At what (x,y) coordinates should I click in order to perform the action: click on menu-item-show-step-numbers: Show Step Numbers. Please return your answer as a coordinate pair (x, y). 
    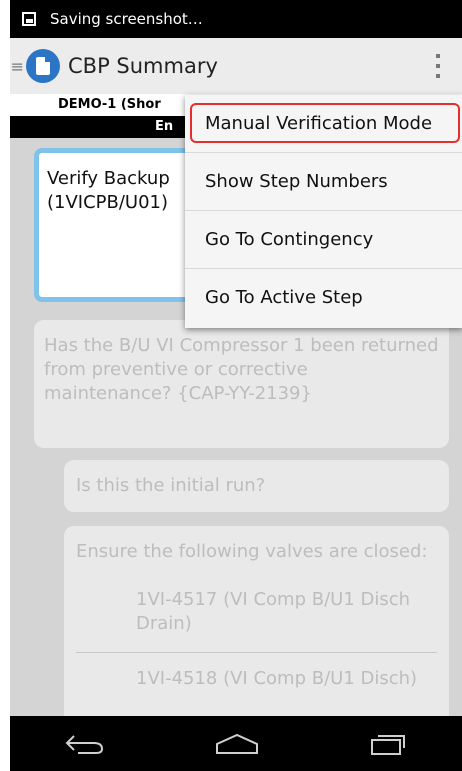
    Looking at the image, I should click on (323, 182).